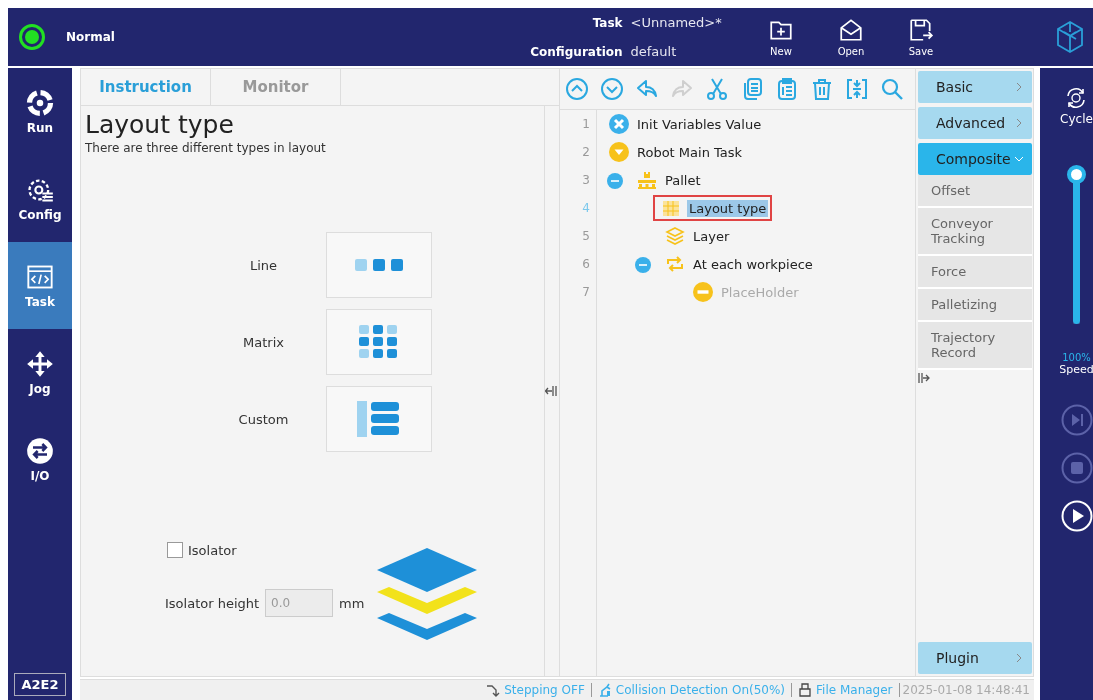  Describe the element at coordinates (677, 152) in the screenshot. I see `tree-item: Robot Main Task` at that location.